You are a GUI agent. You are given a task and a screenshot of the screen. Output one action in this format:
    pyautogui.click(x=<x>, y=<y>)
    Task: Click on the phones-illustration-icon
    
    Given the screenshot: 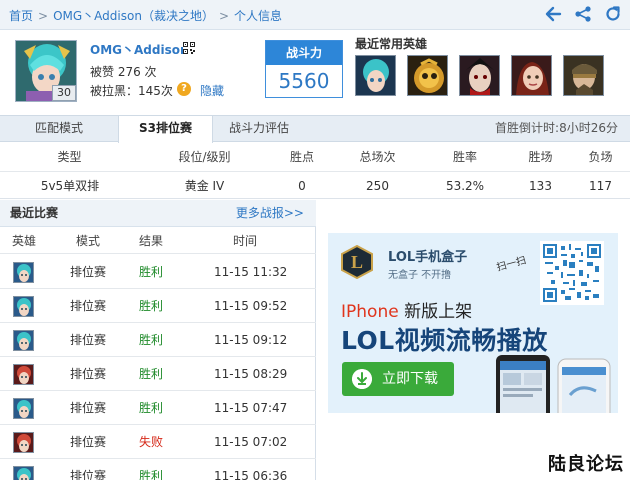 What is the action you would take?
    pyautogui.click(x=553, y=384)
    